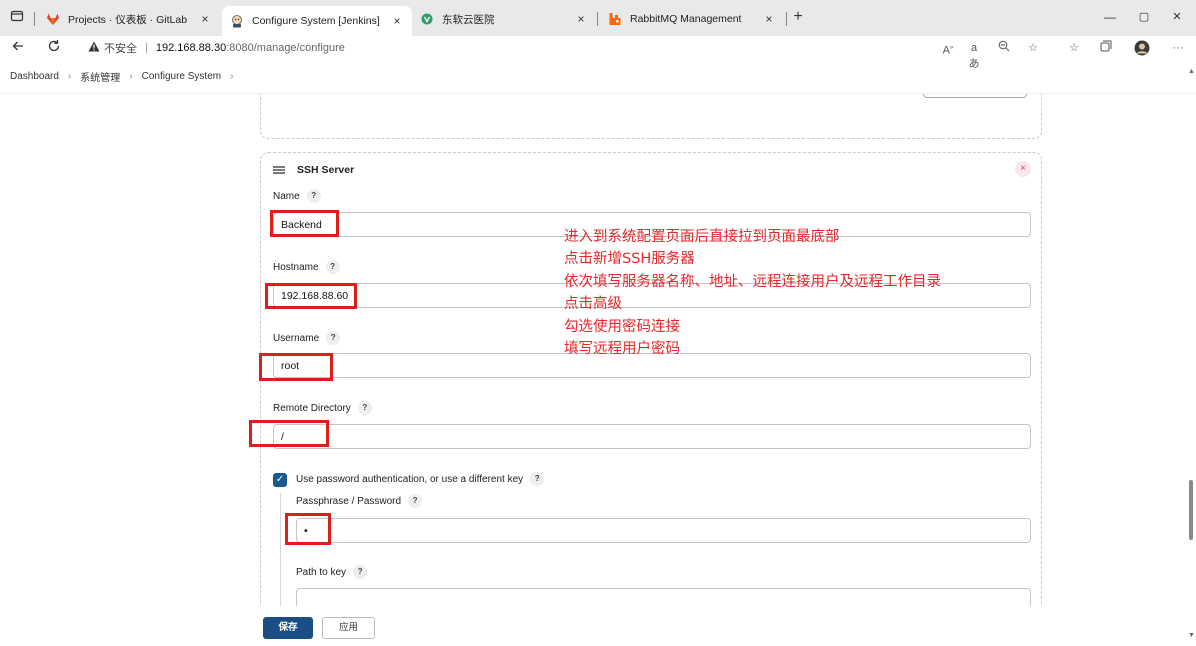 This screenshot has width=1196, height=646. I want to click on bottom-action-bar: 保存 应用, so click(593, 626).